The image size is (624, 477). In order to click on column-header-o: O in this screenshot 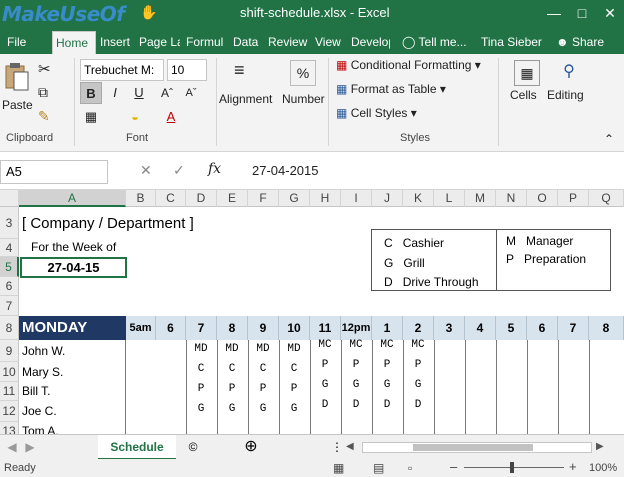, I will do `click(542, 198)`.